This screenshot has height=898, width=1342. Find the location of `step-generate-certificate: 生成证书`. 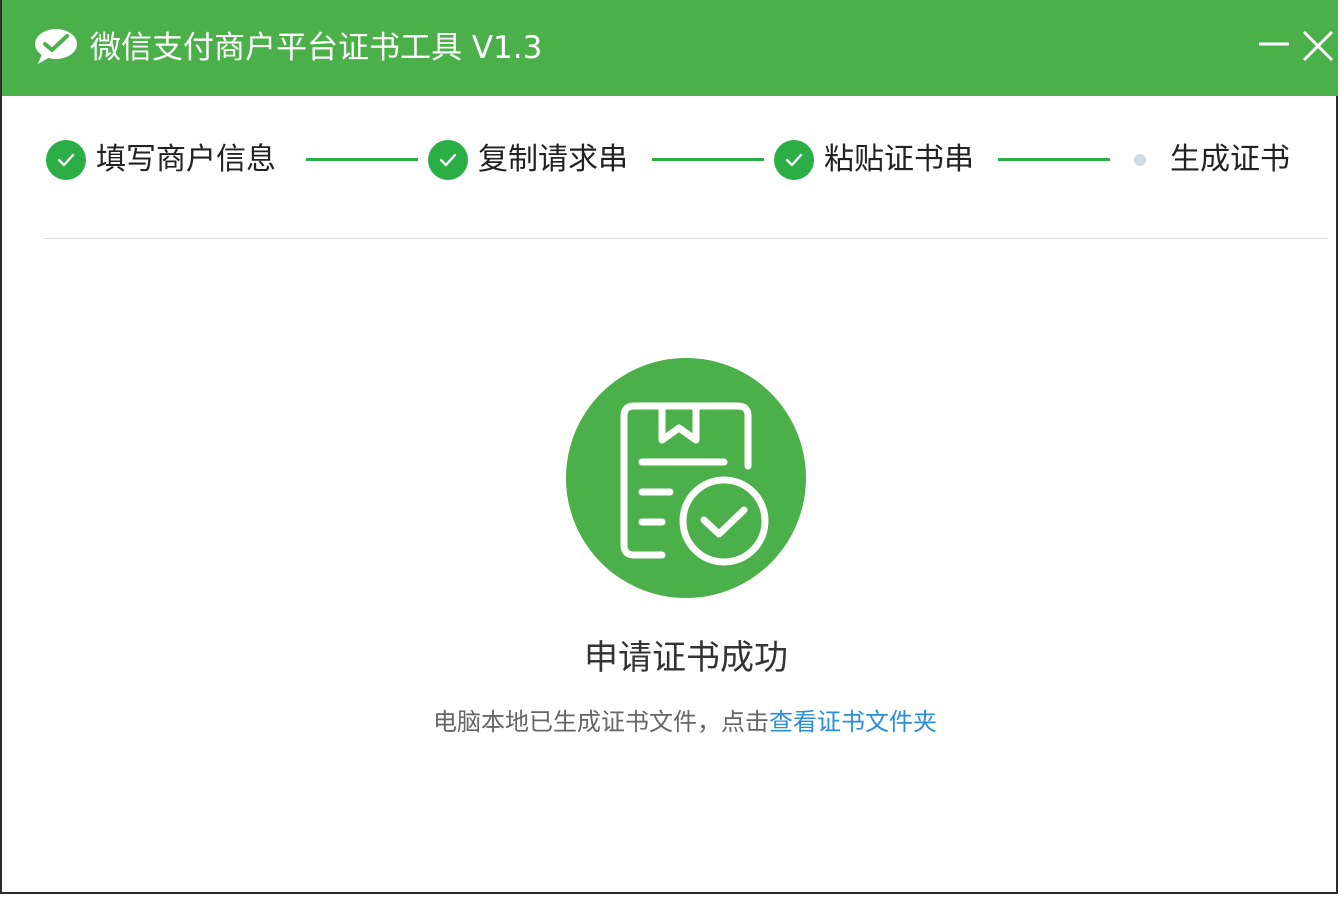

step-generate-certificate: 生成证书 is located at coordinates (1212, 160).